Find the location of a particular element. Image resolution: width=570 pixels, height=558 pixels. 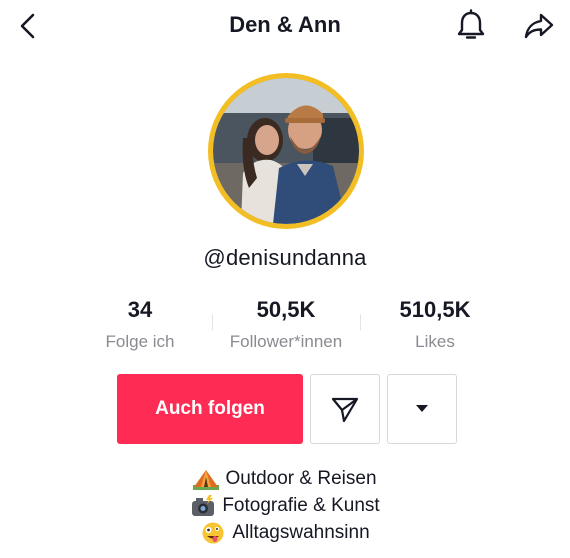

share-button is located at coordinates (539, 26).